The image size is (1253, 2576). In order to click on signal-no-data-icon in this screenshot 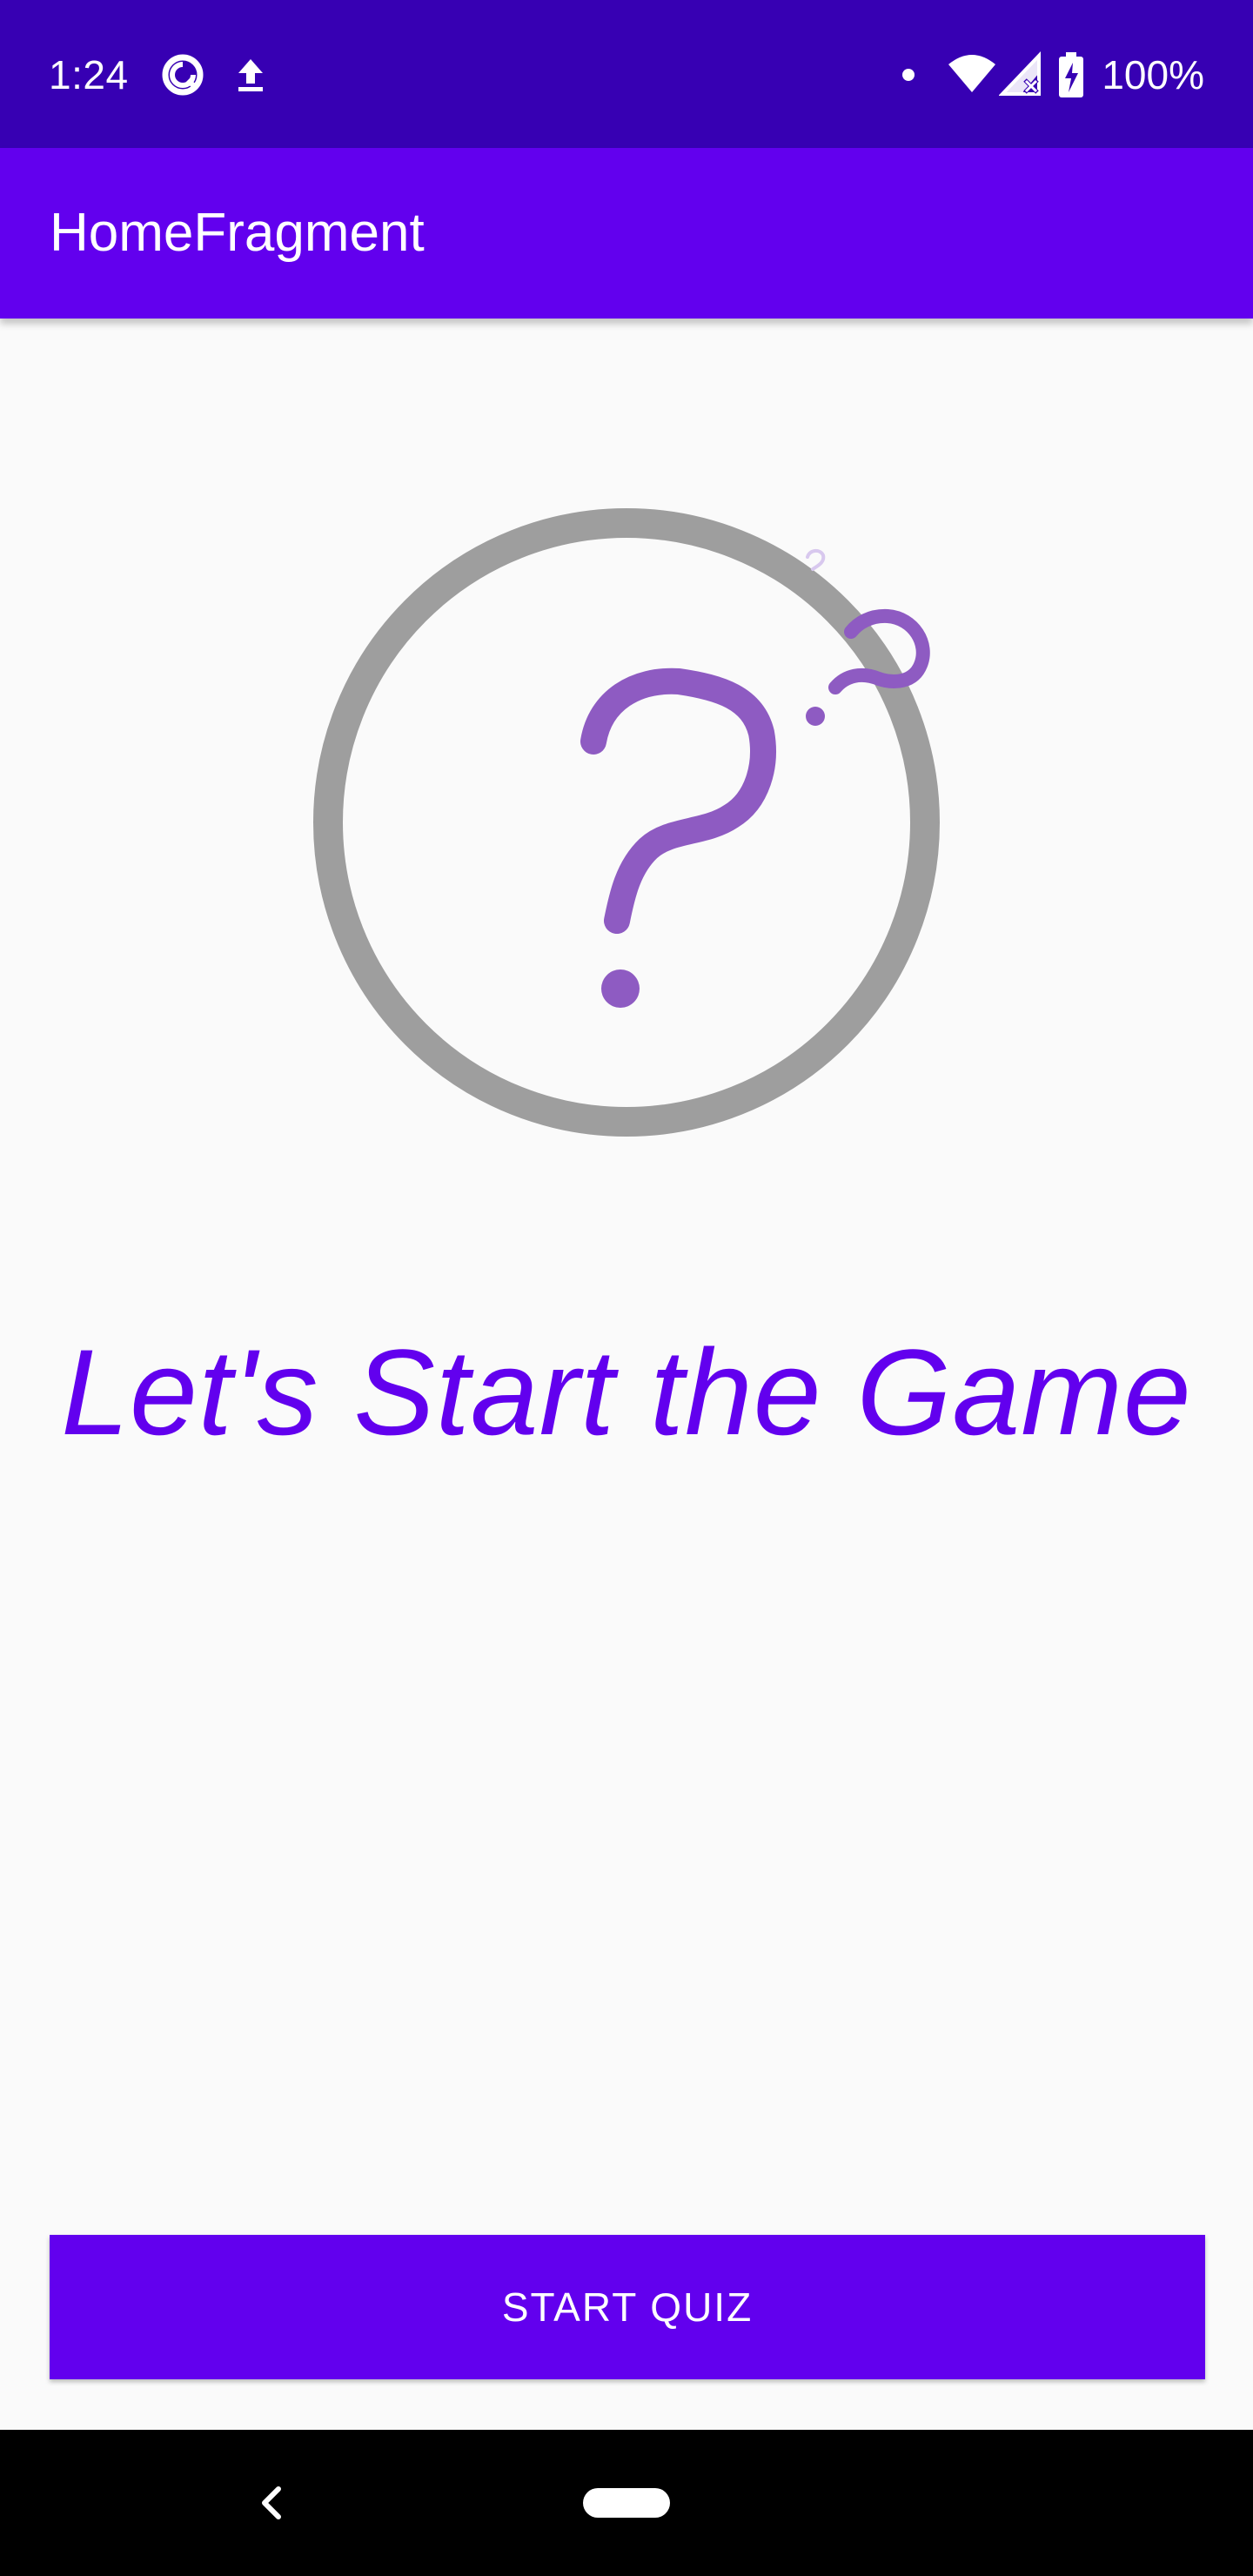, I will do `click(1020, 73)`.